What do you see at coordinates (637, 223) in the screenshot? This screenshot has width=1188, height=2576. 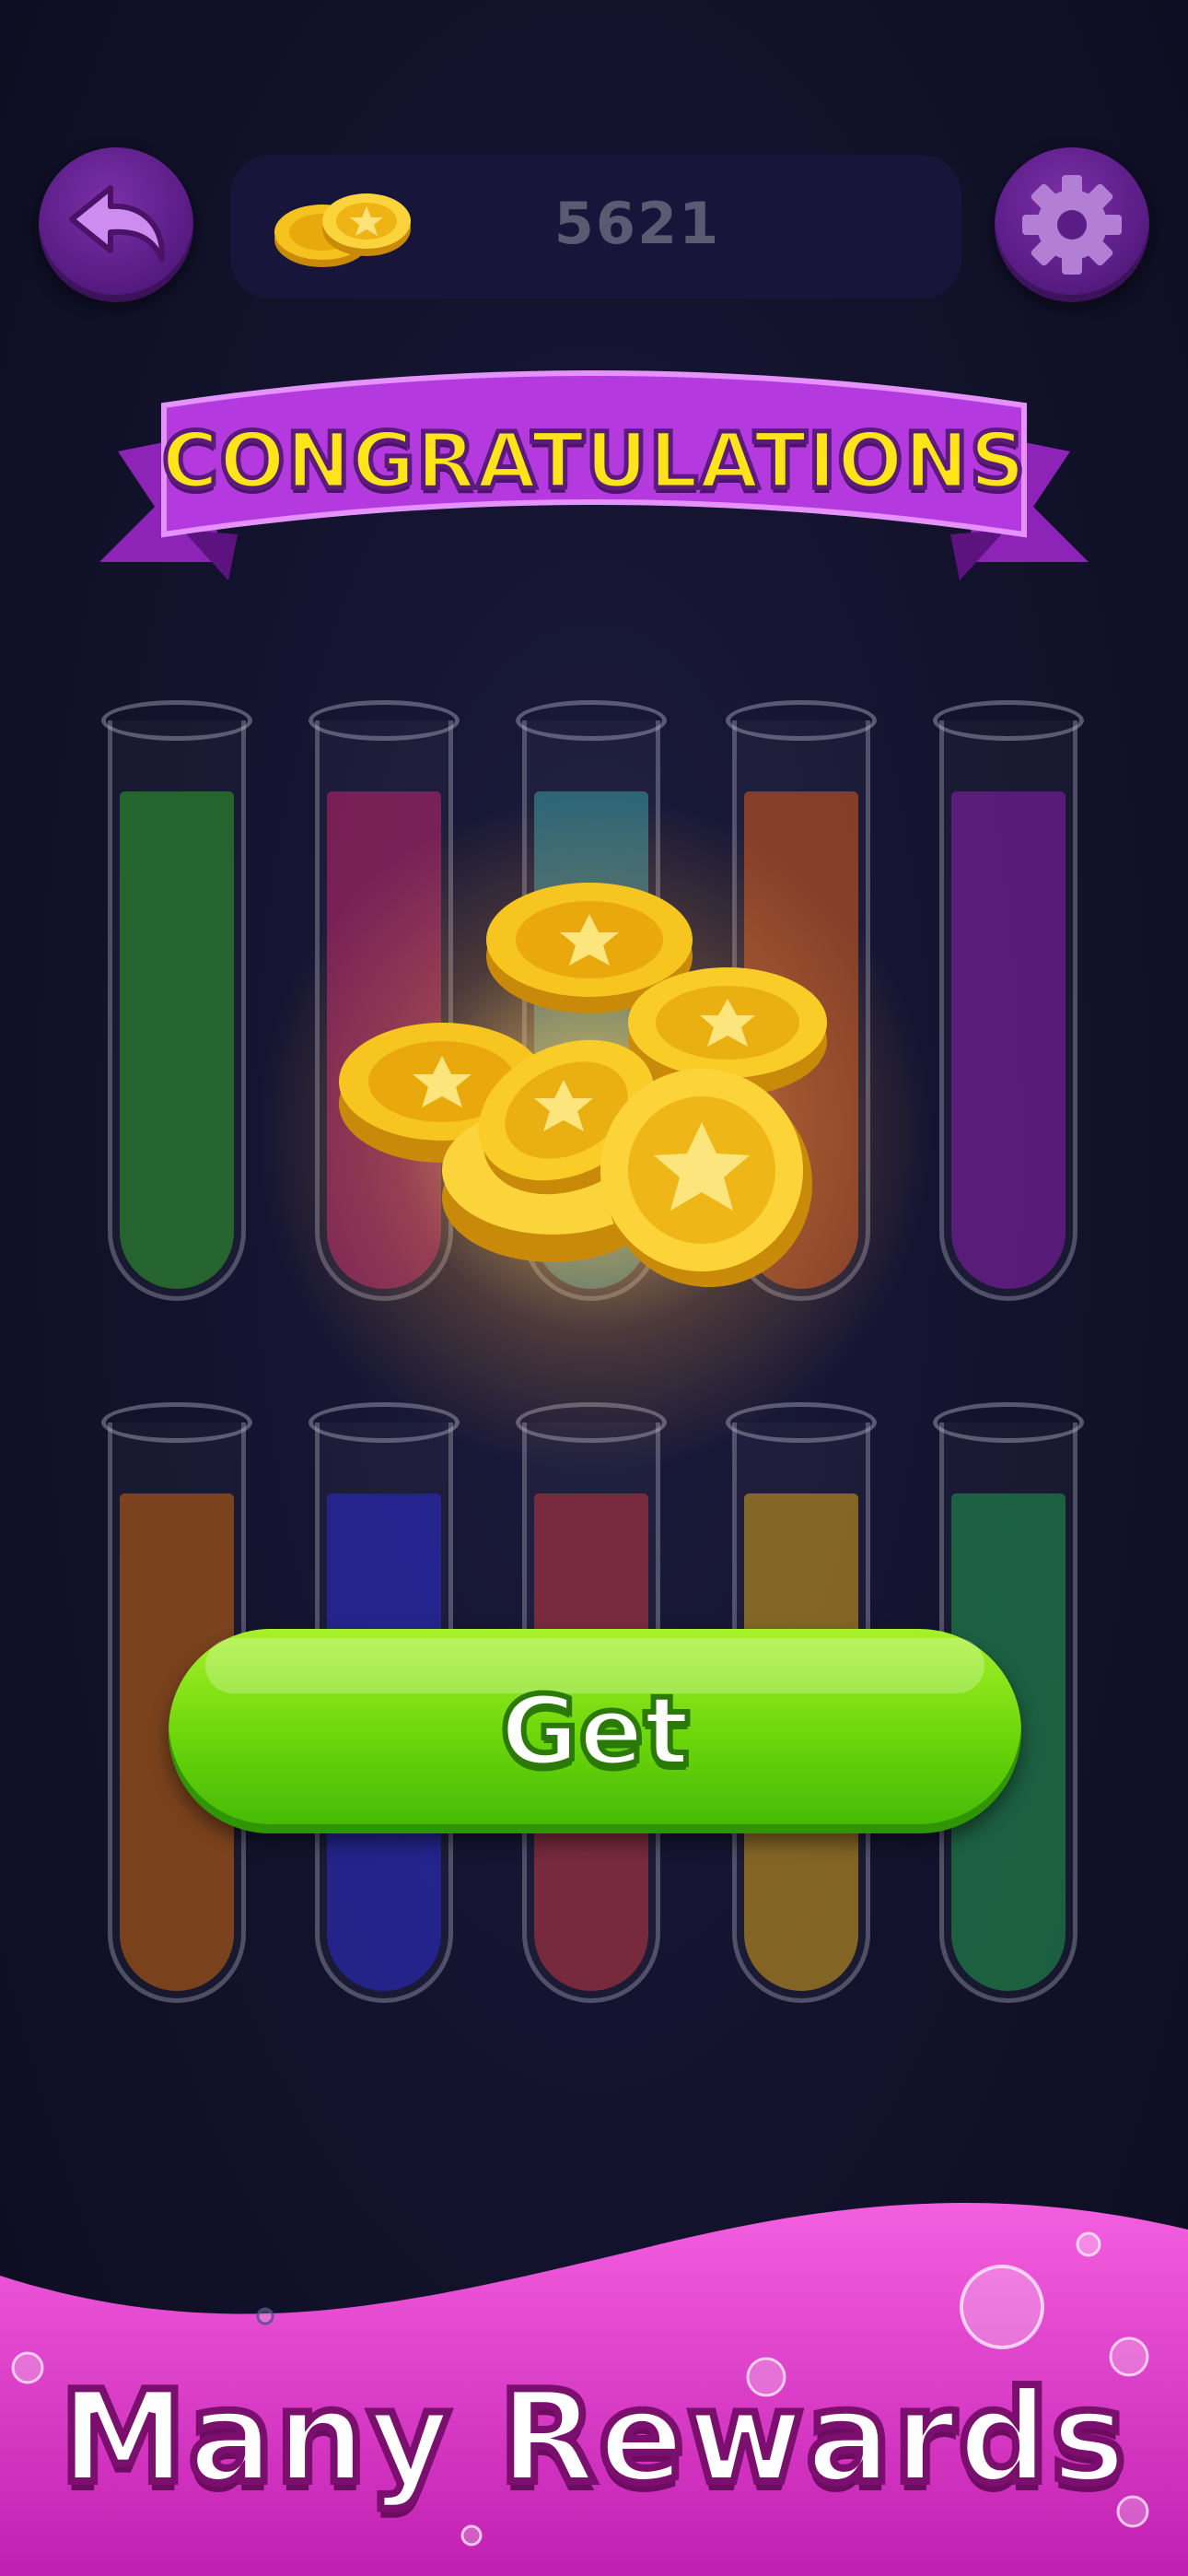 I see `coin-count: 5621` at bounding box center [637, 223].